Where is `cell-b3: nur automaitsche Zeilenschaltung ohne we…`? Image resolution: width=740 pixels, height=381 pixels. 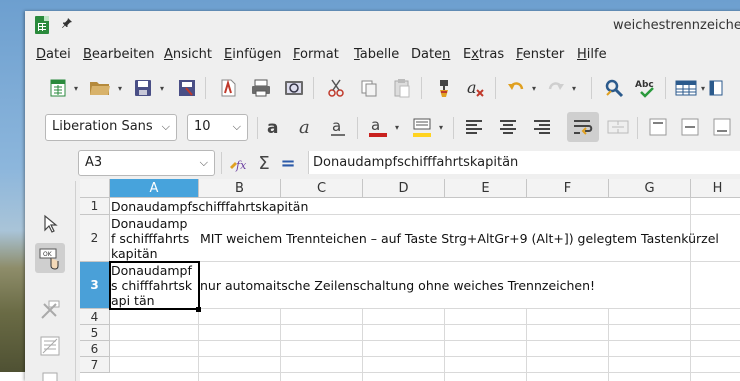 cell-b3: nur automaitsche Zeilenschaltung ohne we… is located at coordinates (397, 285).